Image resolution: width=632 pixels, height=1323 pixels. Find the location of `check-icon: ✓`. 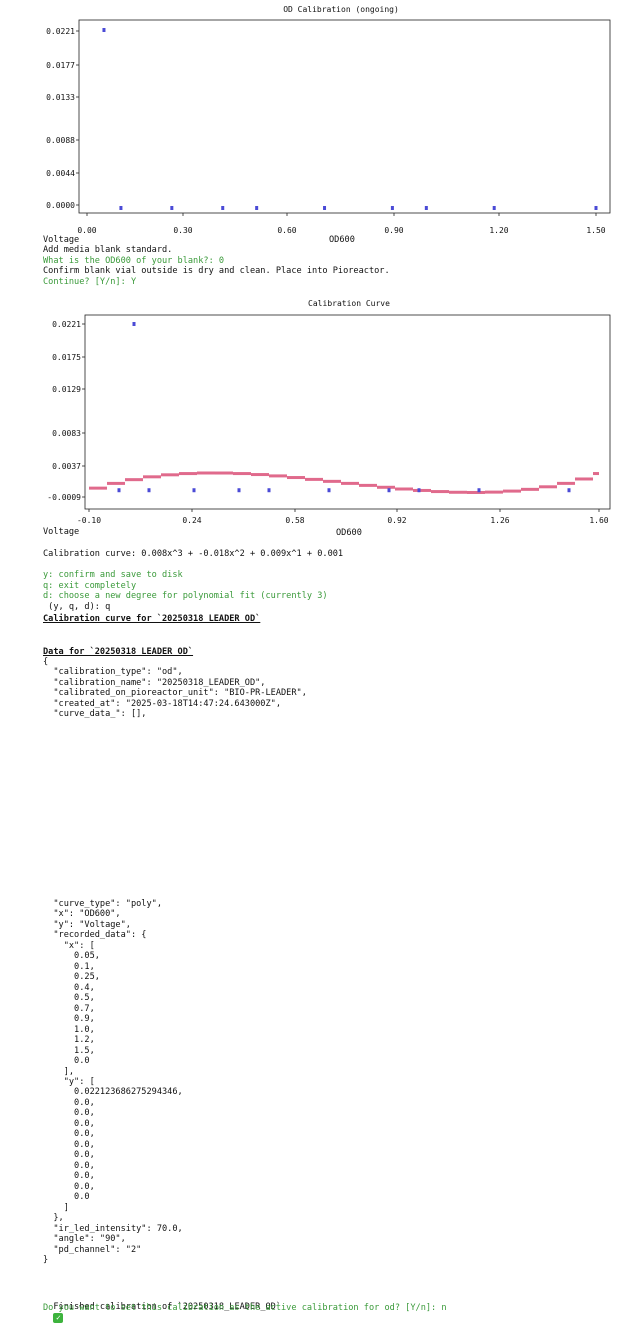

check-icon: ✓ is located at coordinates (58, 1318).